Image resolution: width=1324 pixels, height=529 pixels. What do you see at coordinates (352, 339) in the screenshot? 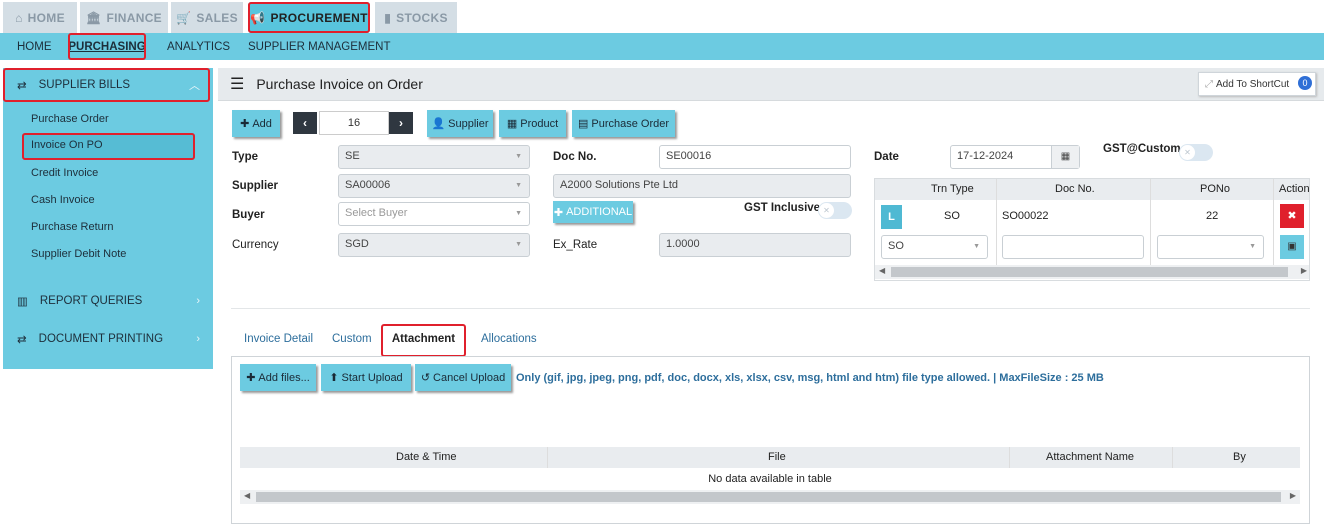
I see `tab-custom: Custom` at bounding box center [352, 339].